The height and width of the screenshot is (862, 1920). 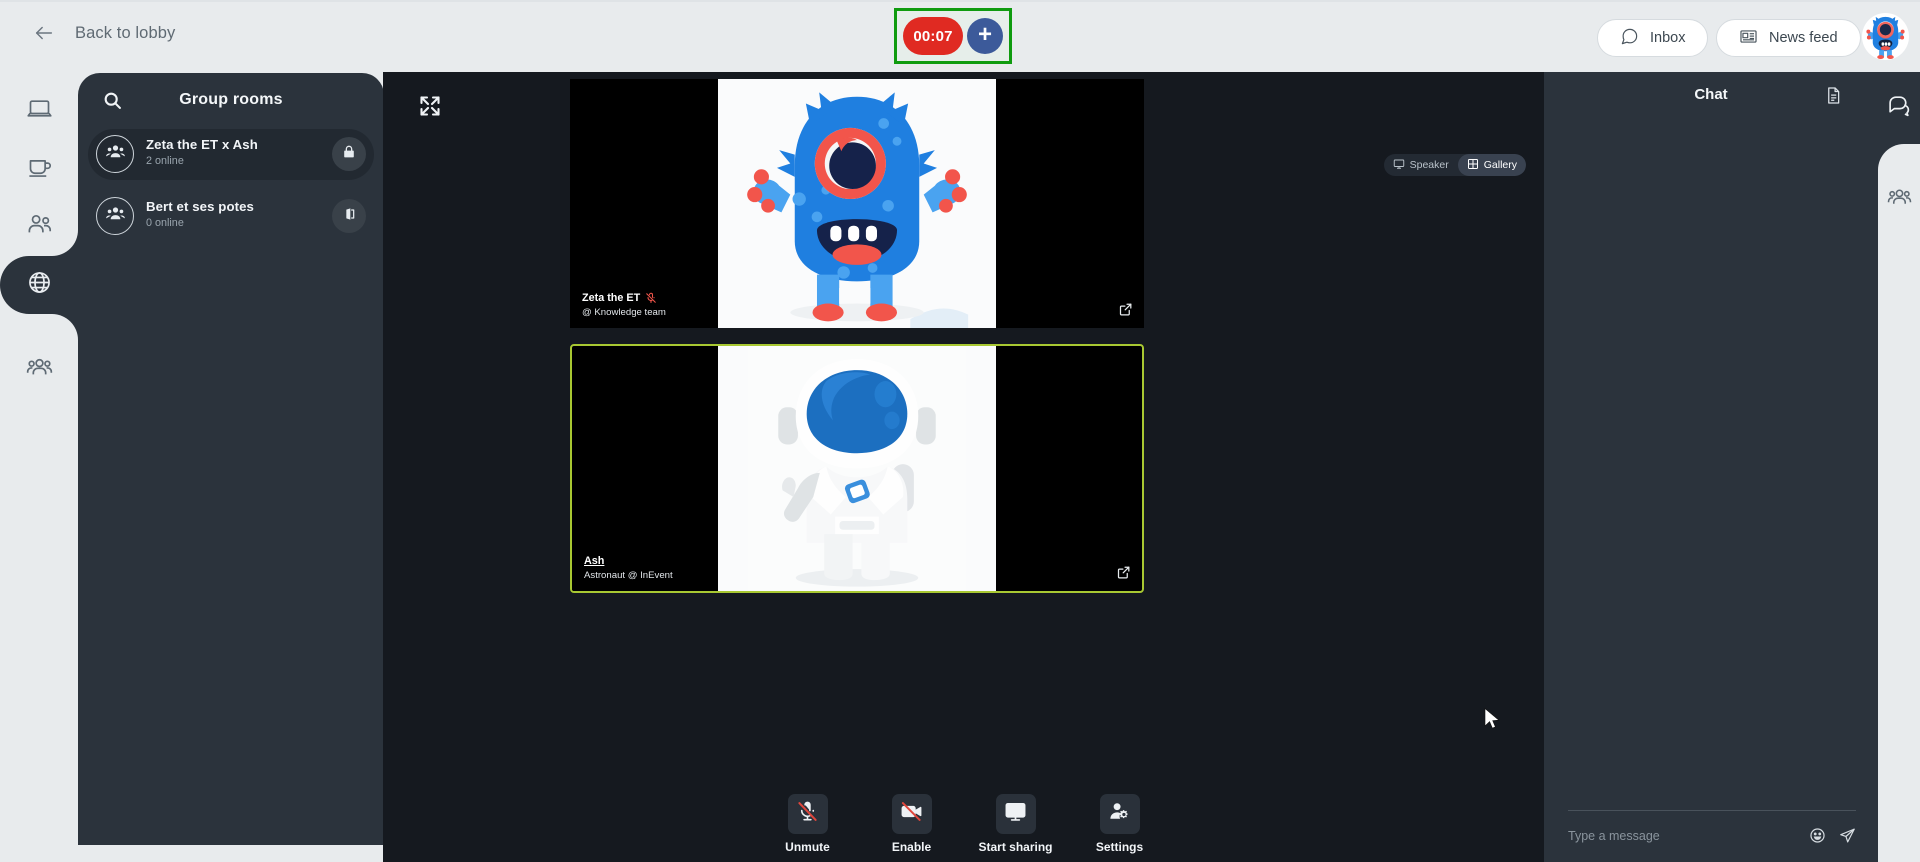 I want to click on avatar, so click(x=1885, y=36).